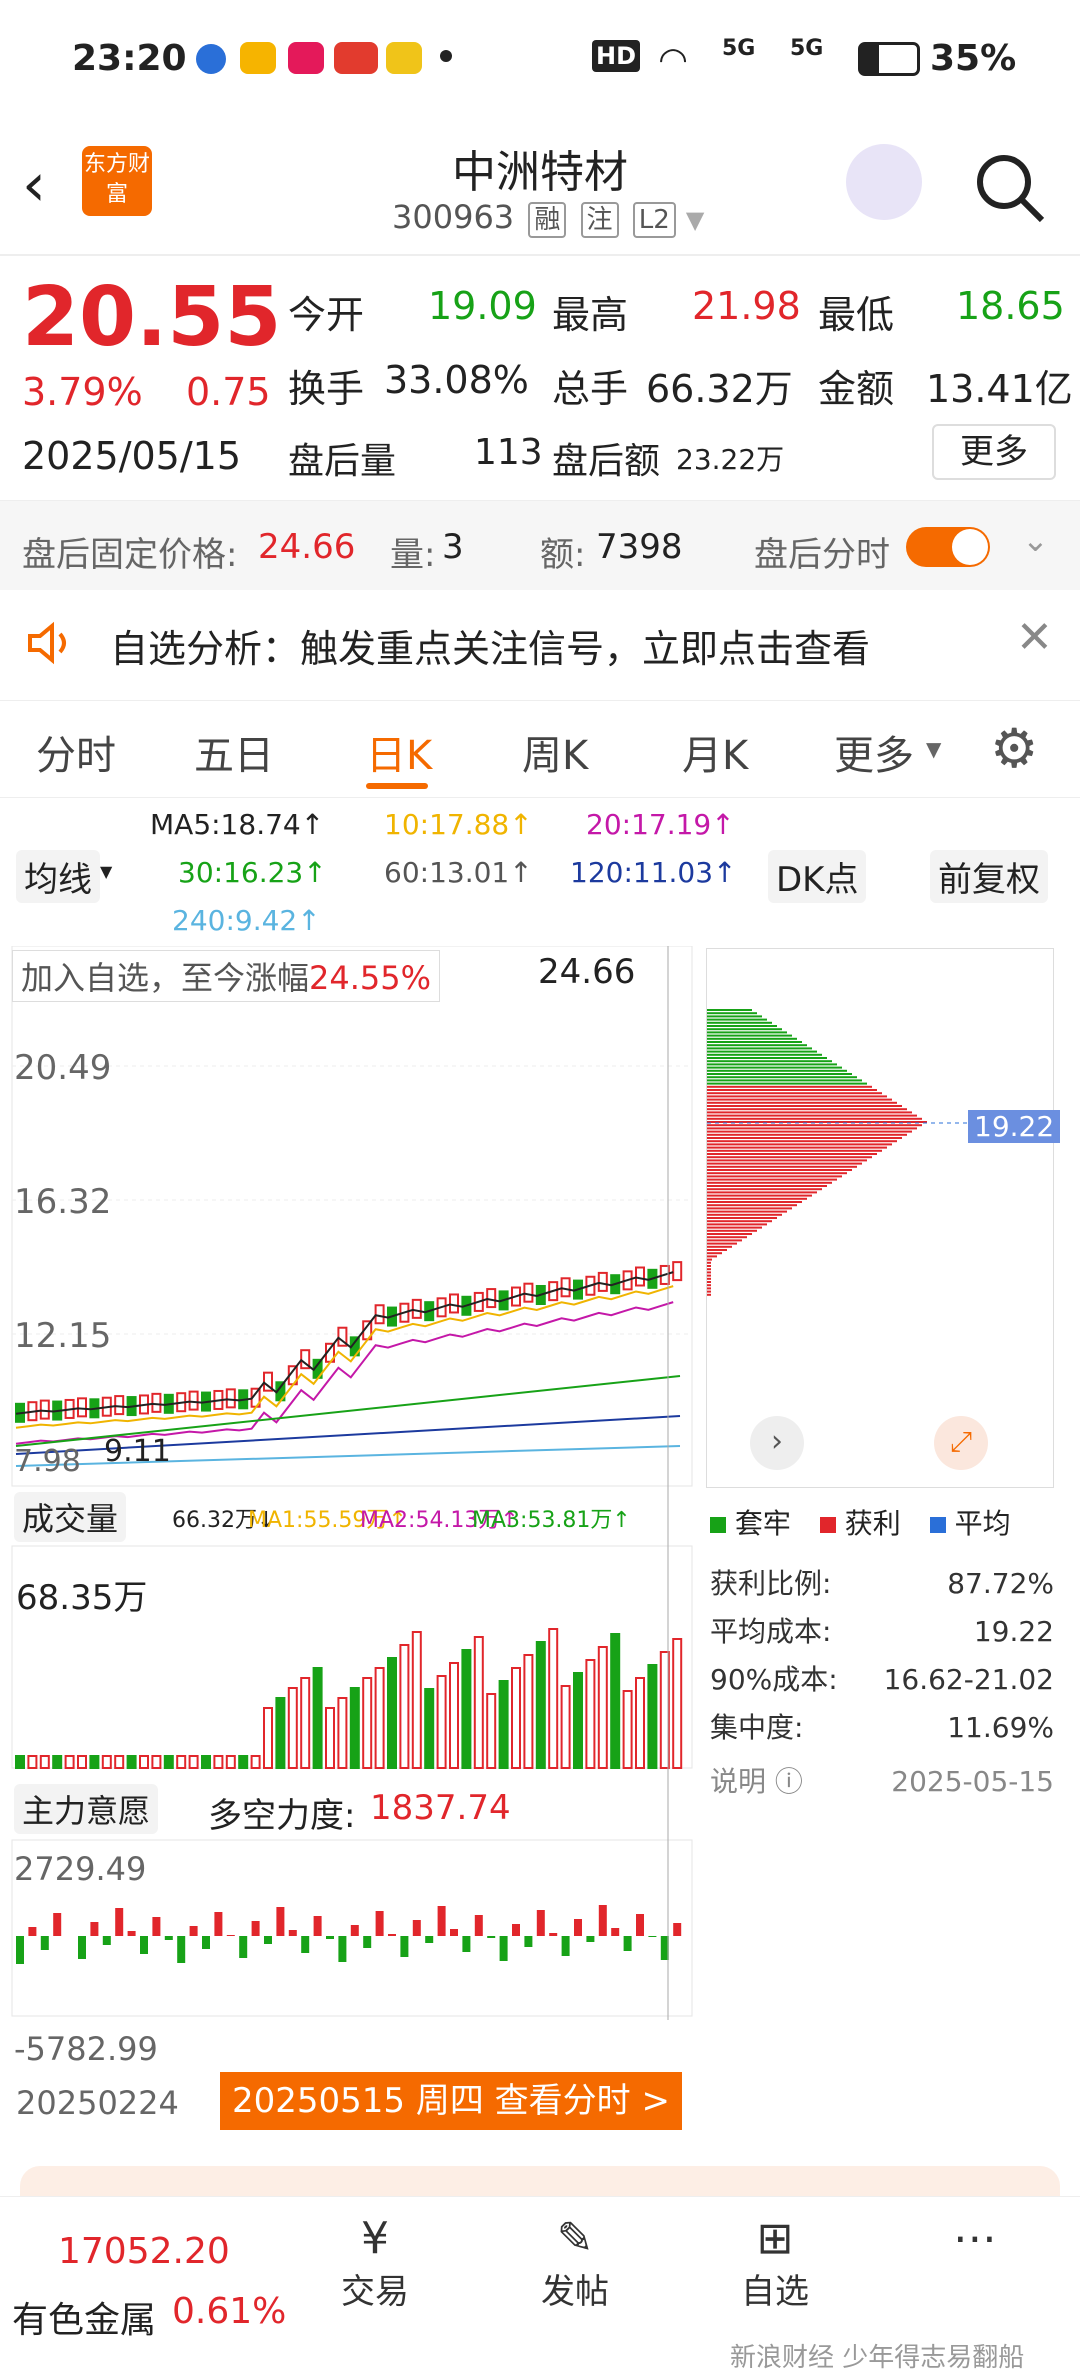  Describe the element at coordinates (877, 2358) in the screenshot. I see `watermark: 新浪财经 少年得志易翻船` at that location.